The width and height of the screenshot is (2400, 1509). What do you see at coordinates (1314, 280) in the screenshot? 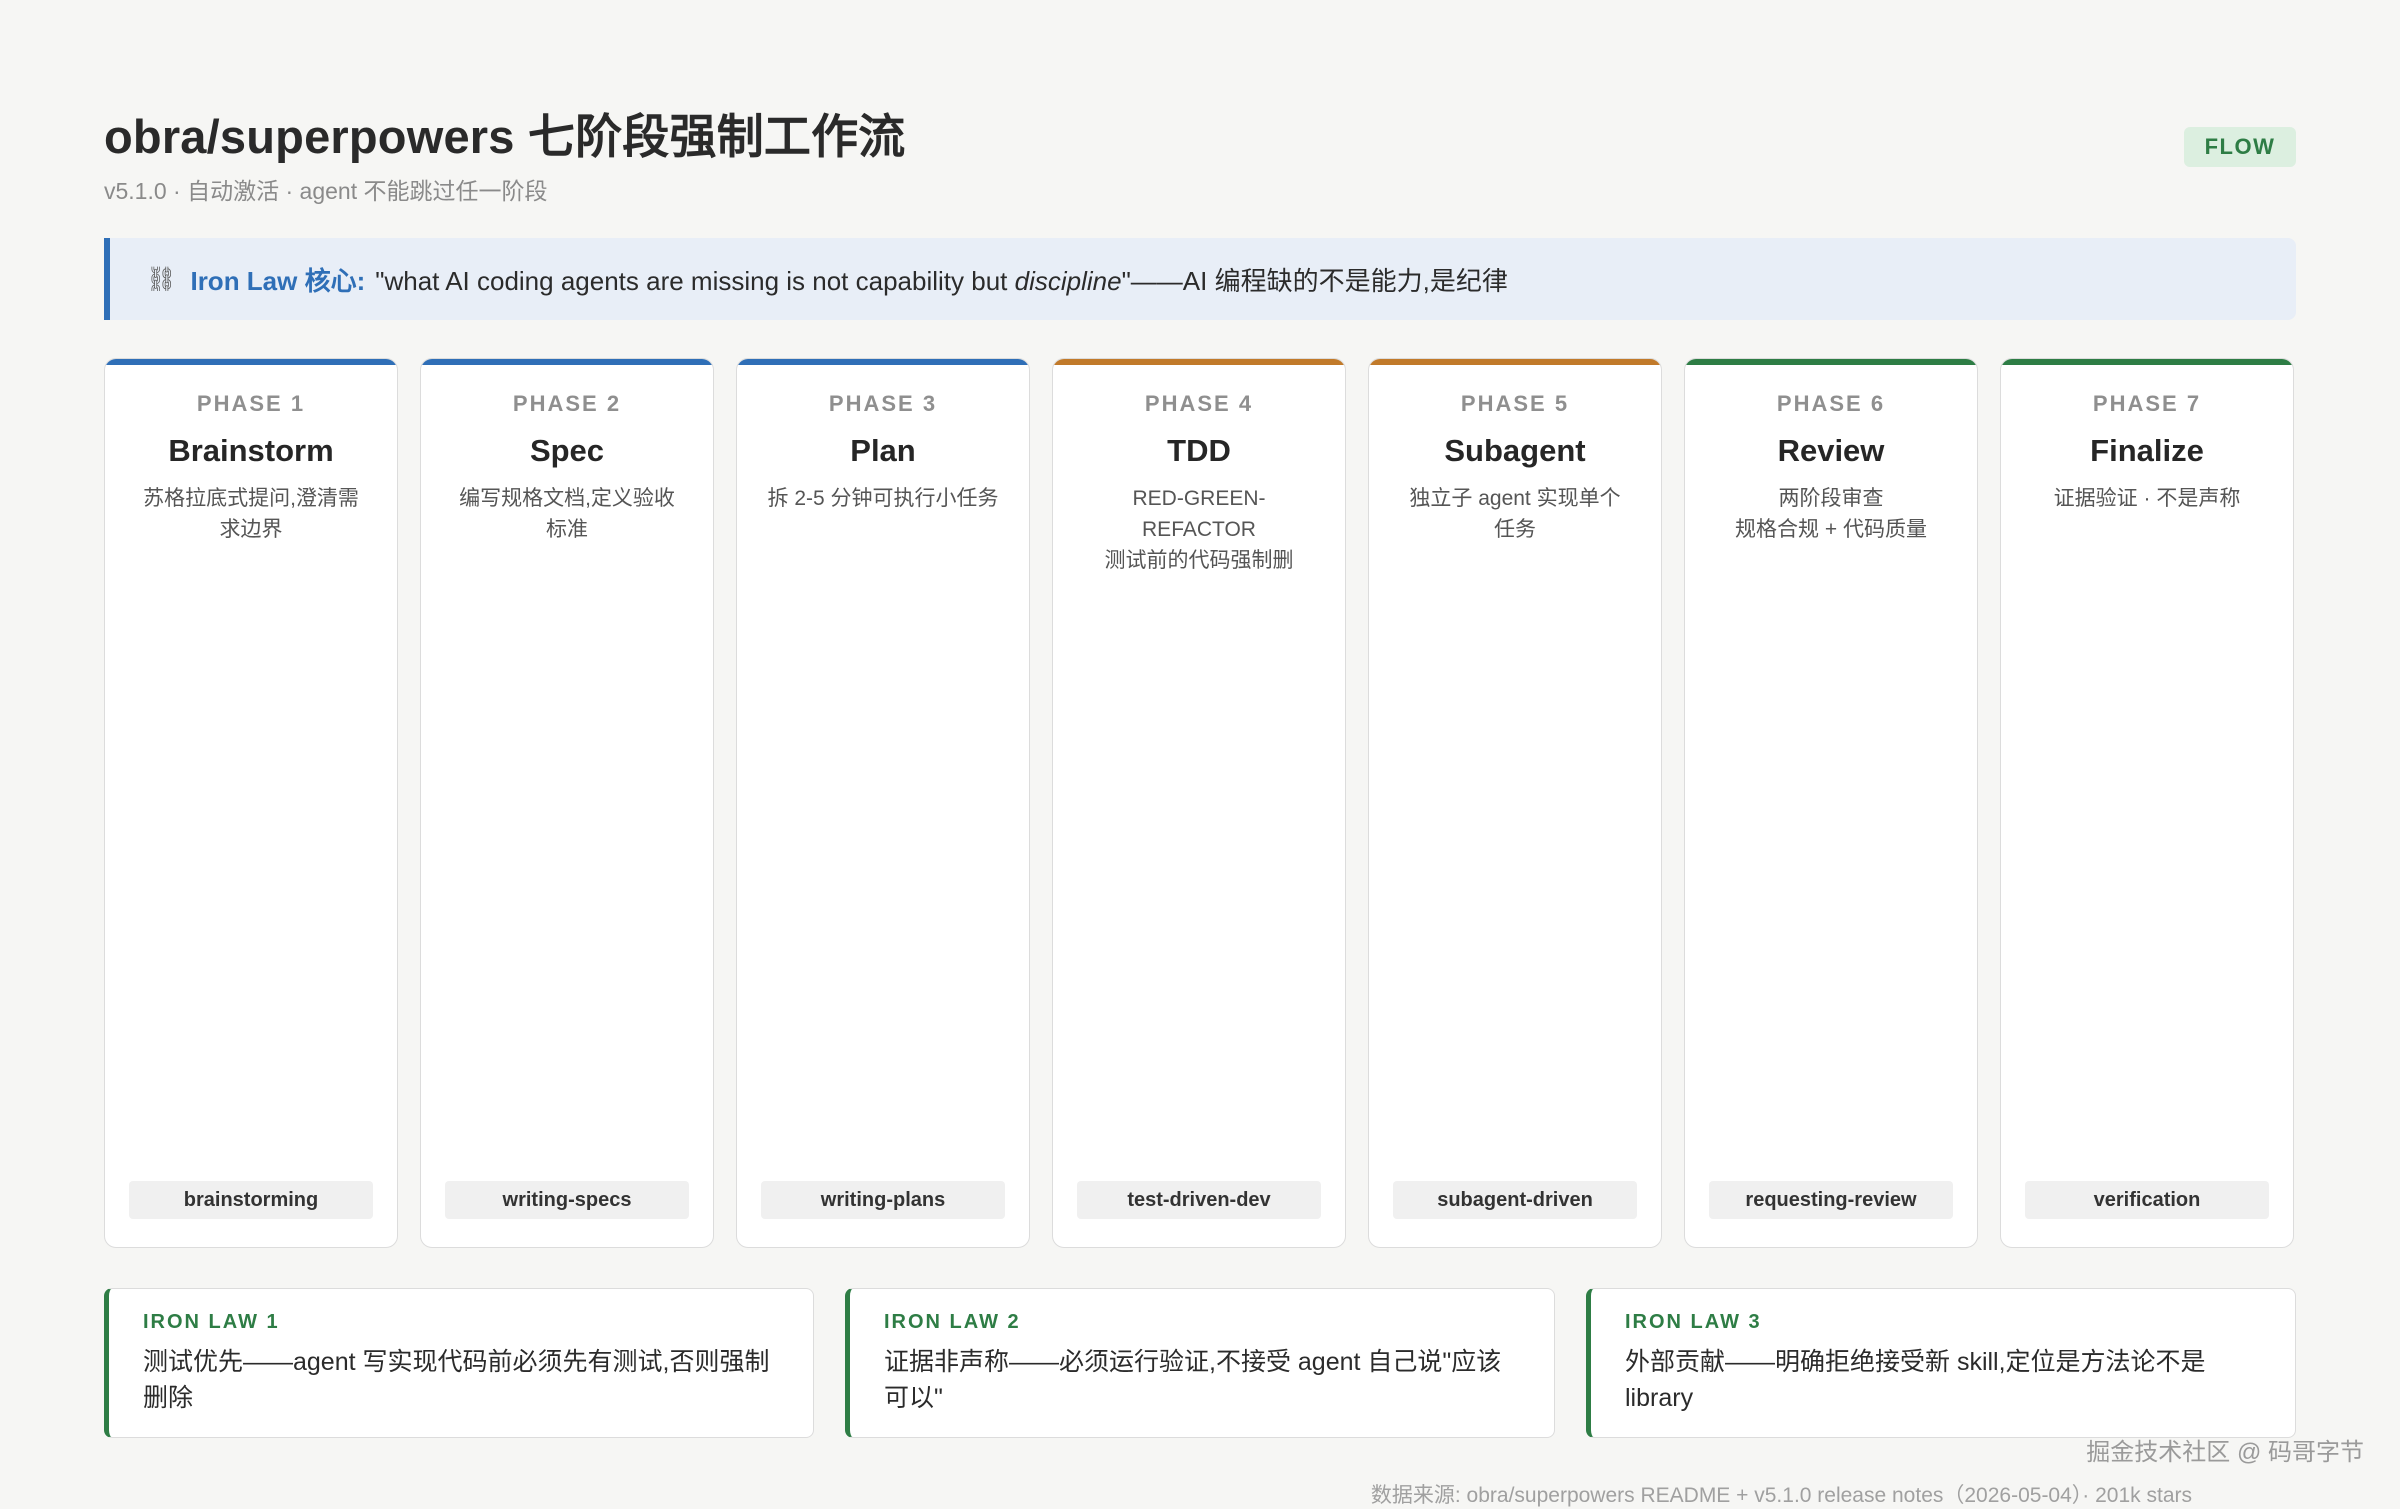
I see `quote-text-post: "——AI 编程缺的不是能力,是纪律` at bounding box center [1314, 280].